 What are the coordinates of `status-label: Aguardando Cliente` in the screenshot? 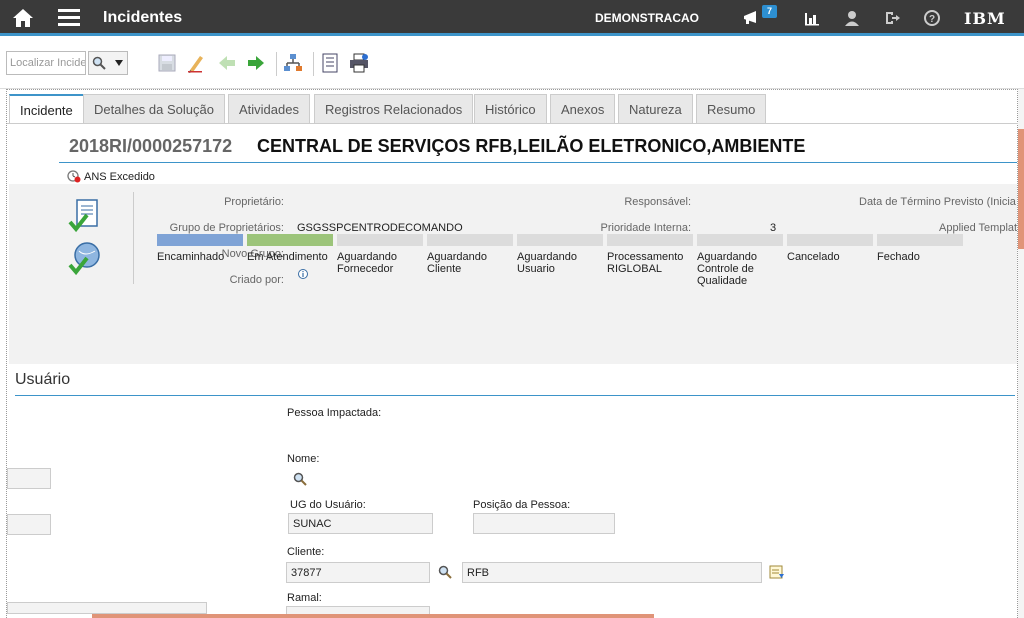 It's located at (457, 263).